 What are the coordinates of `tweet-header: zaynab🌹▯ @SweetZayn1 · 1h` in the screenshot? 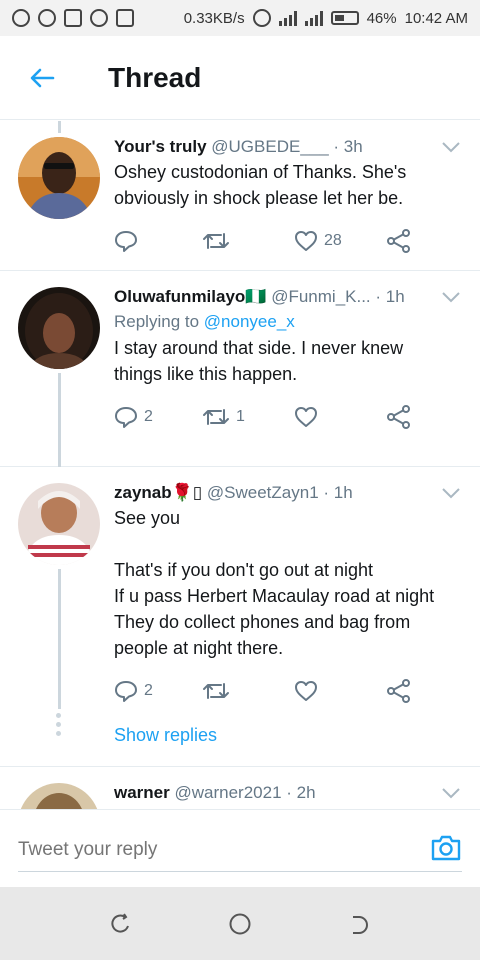 It's located at (289, 493).